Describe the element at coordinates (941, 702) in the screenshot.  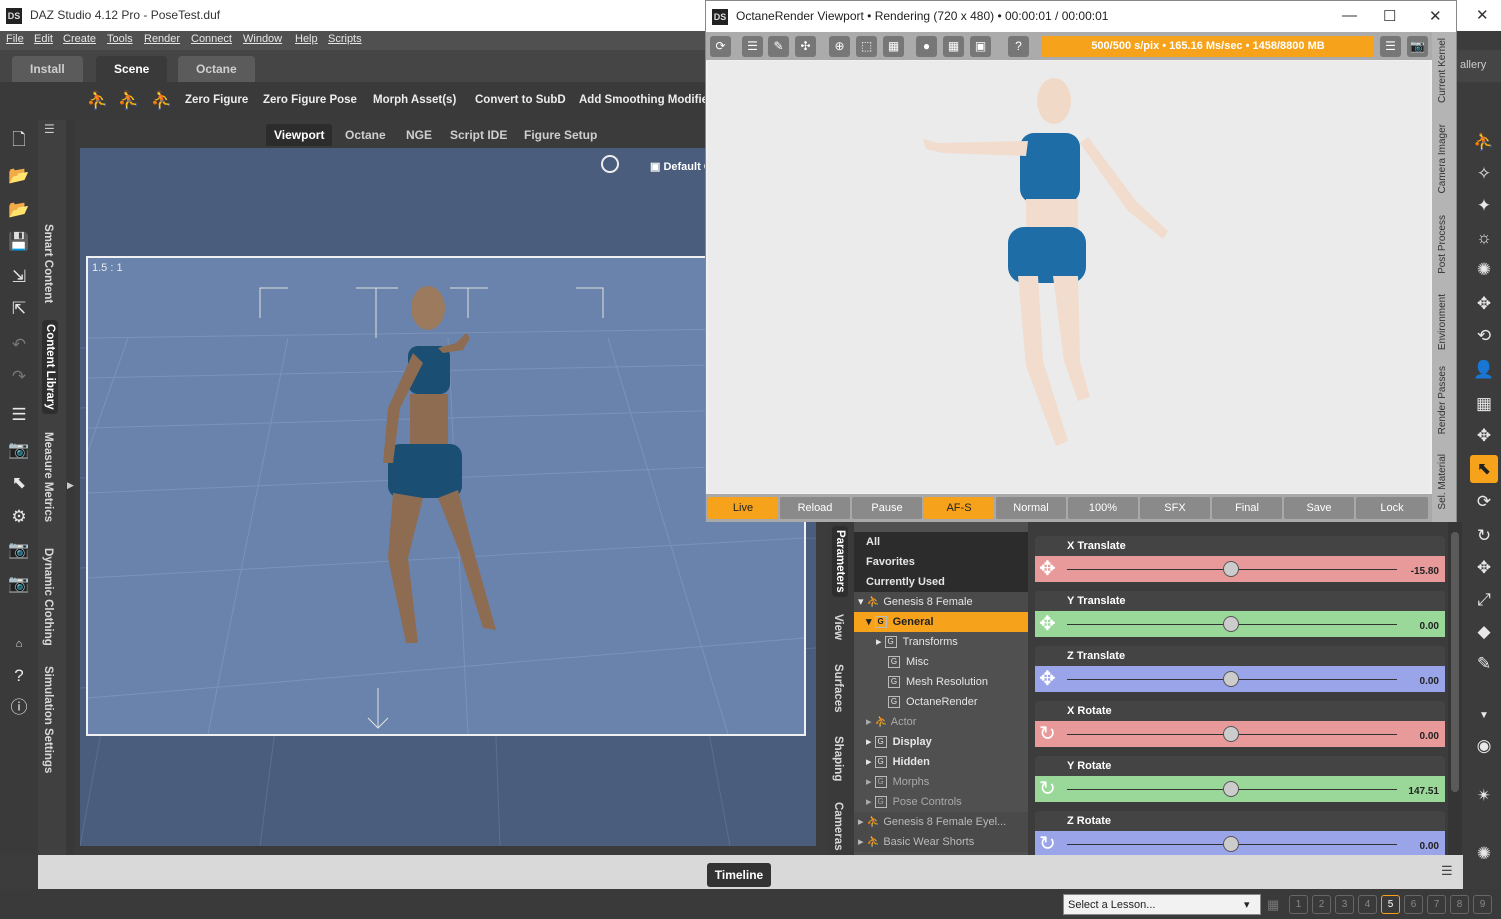
I see `tree-octanerender: G OctaneRender` at that location.